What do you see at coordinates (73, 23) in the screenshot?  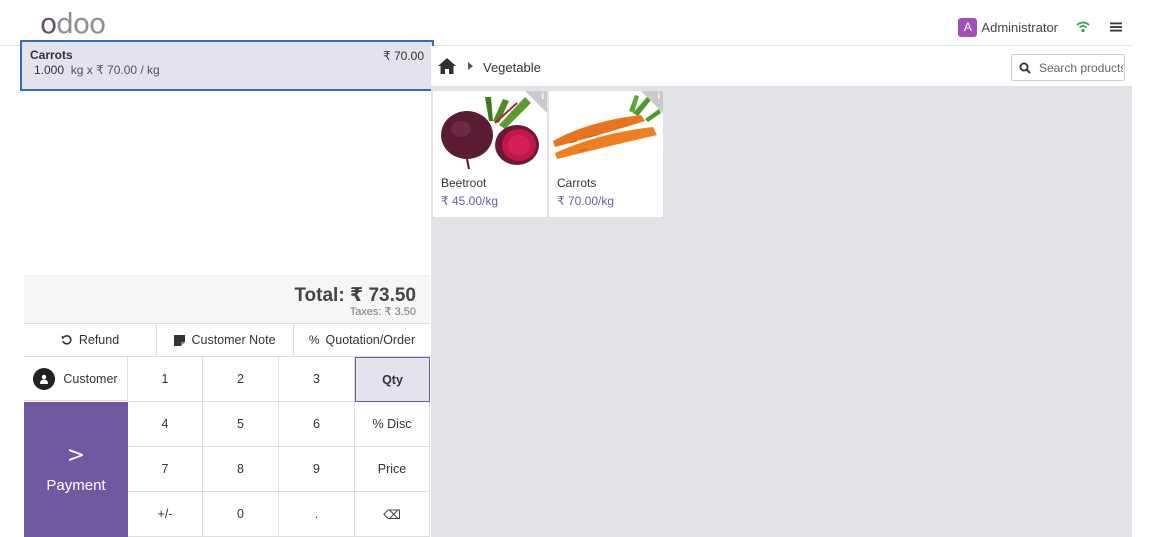 I see `odoo-logo: odoo` at bounding box center [73, 23].